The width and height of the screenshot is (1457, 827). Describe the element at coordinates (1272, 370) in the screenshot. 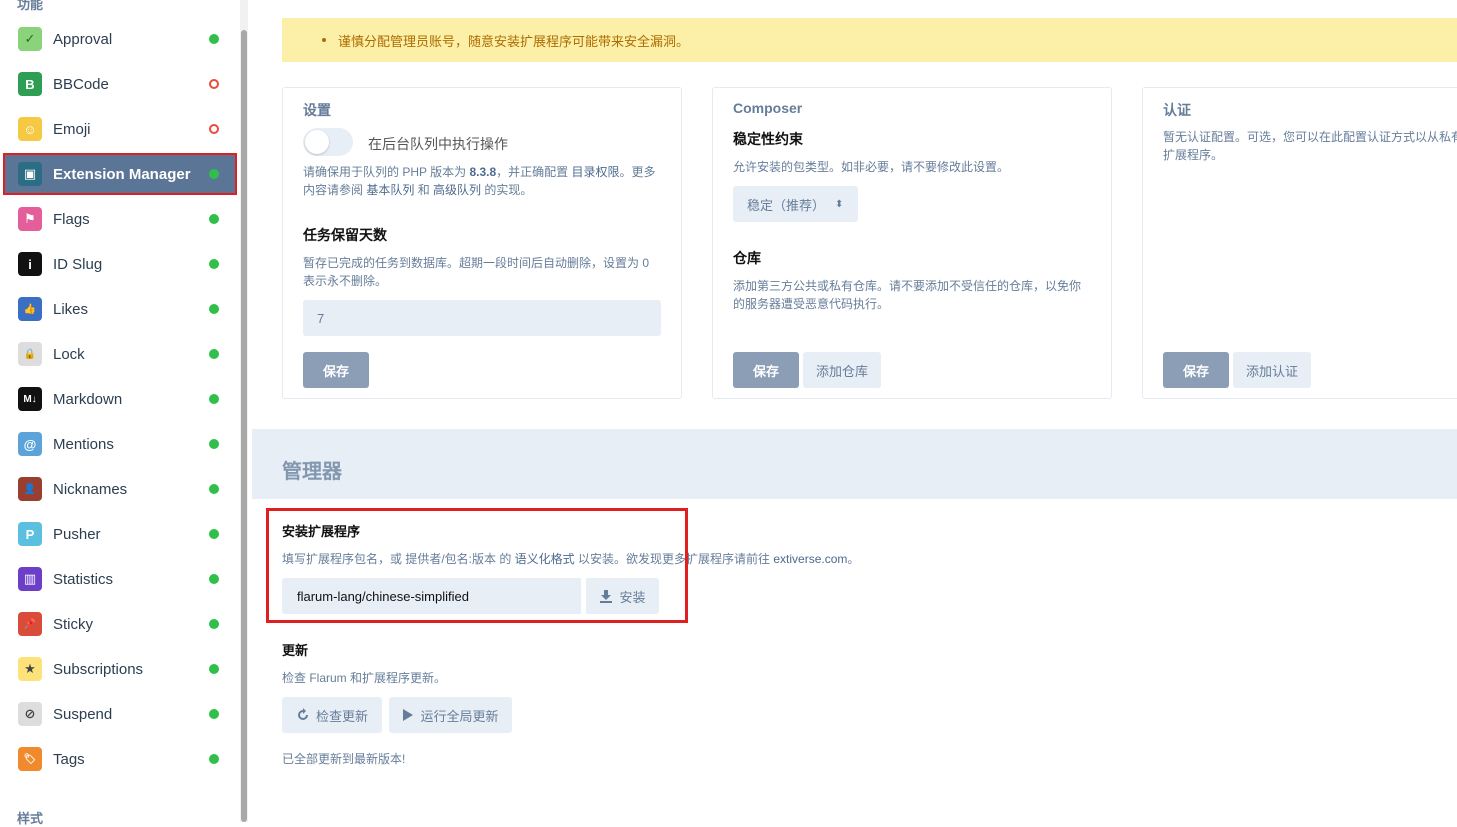

I see `add-auth-button: 添加认证` at that location.